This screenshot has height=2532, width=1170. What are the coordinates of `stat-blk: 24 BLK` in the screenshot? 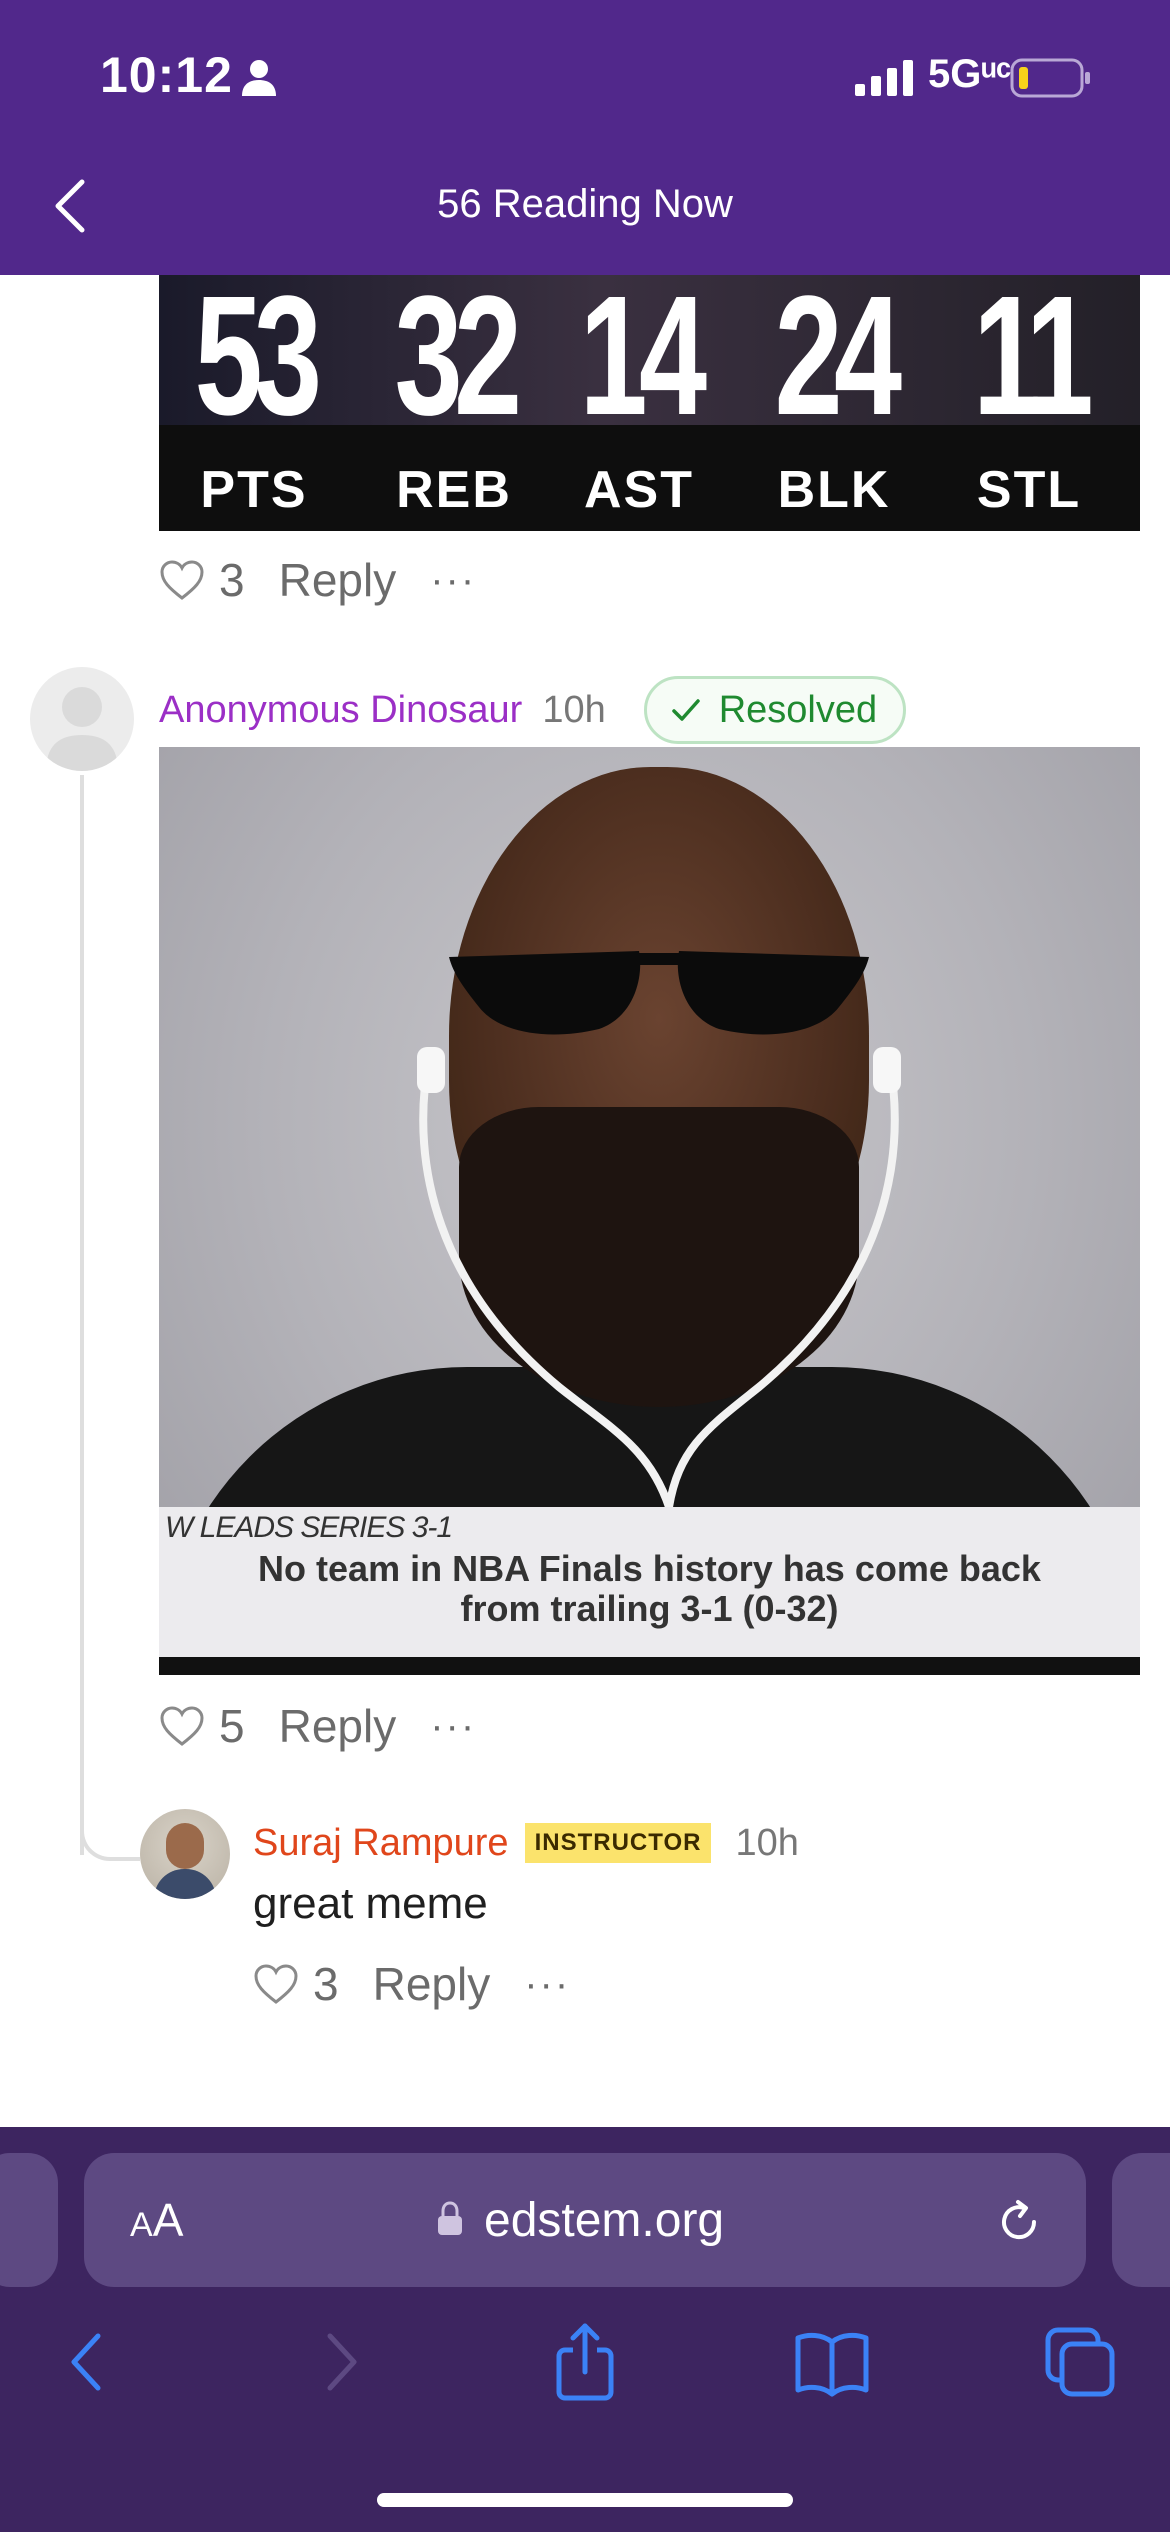 It's located at (834, 397).